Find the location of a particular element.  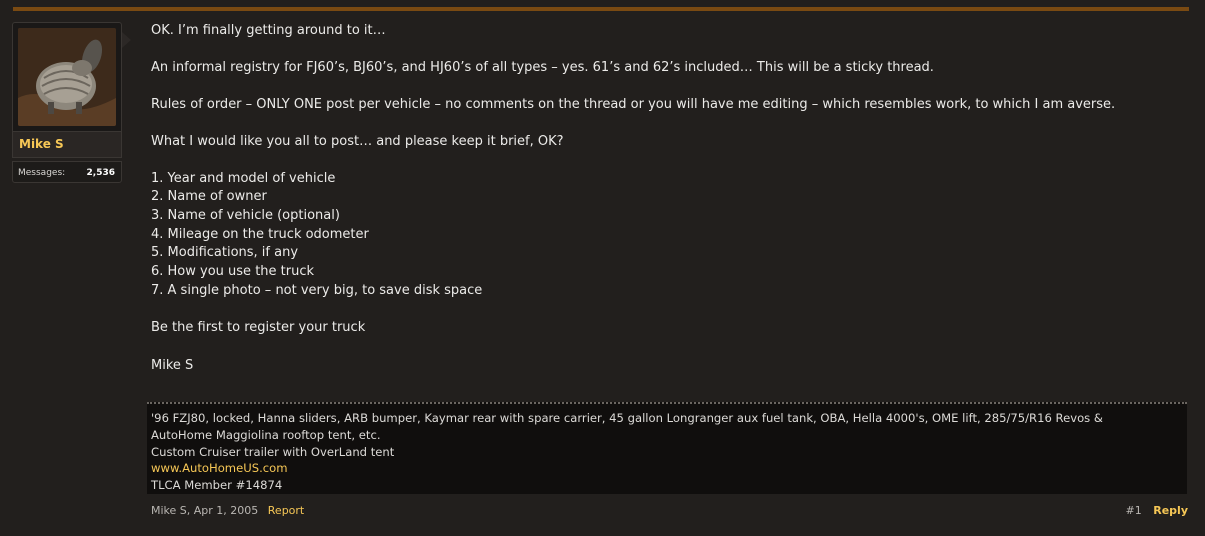

message-pointer-arrow is located at coordinates (126, 40).